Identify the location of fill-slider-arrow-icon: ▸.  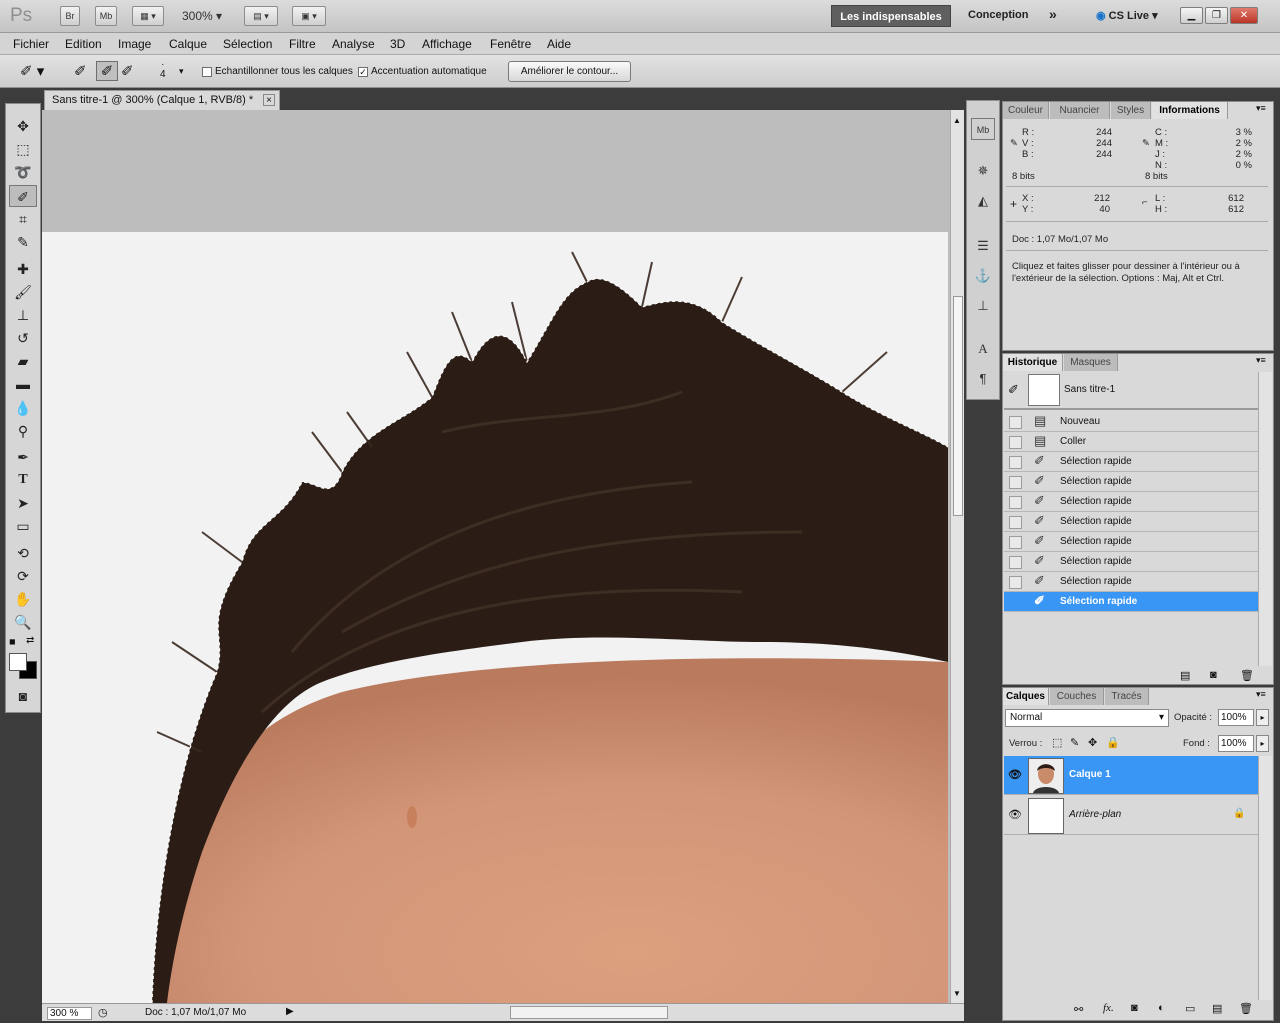
(1262, 743).